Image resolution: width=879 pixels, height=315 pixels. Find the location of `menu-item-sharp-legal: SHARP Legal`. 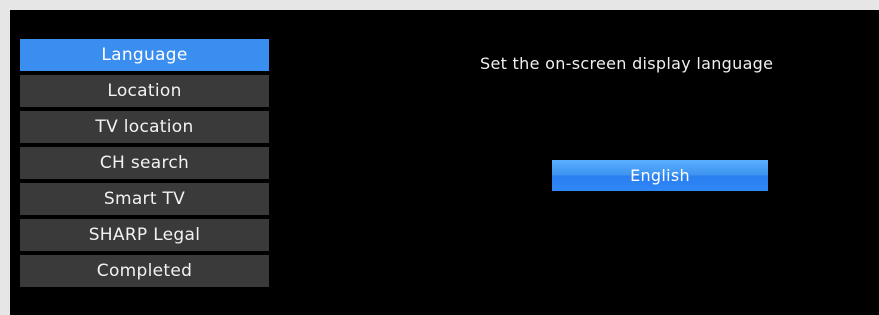

menu-item-sharp-legal: SHARP Legal is located at coordinates (144, 235).